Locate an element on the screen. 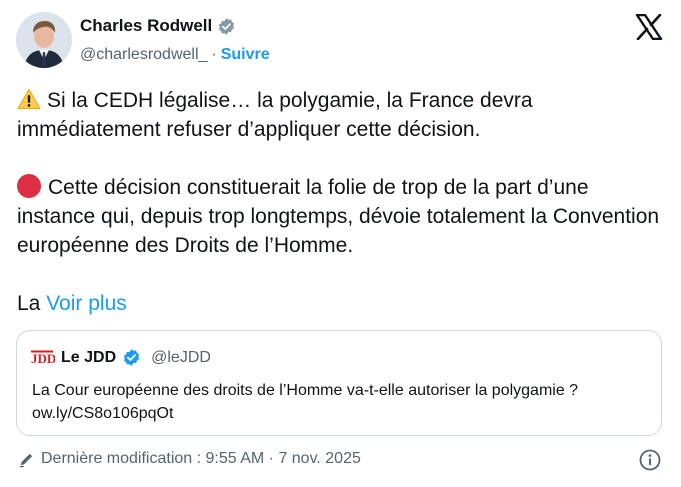 The height and width of the screenshot is (487, 681). author-avatar is located at coordinates (44, 40).